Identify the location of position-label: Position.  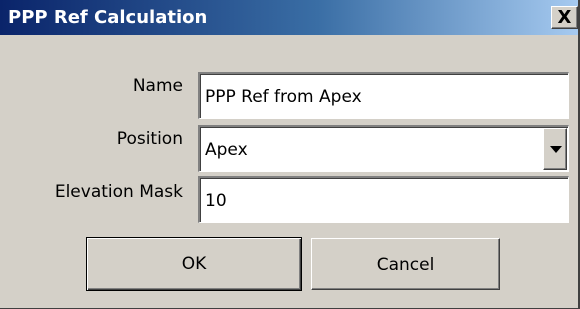
(149, 139).